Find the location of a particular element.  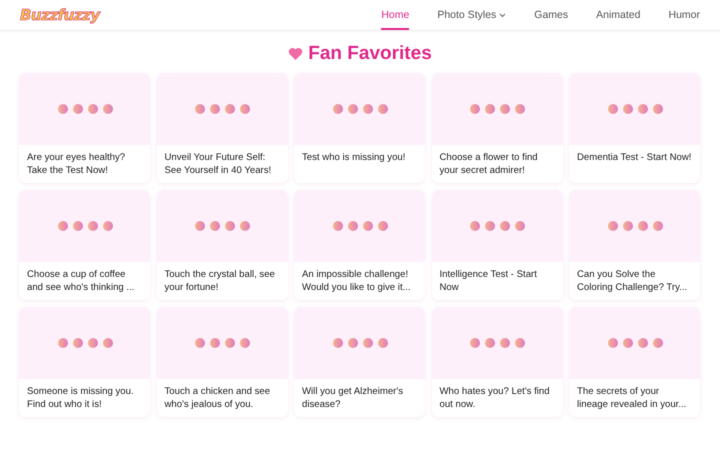

quiz-card: Intelligence Test - Start Now is located at coordinates (497, 245).